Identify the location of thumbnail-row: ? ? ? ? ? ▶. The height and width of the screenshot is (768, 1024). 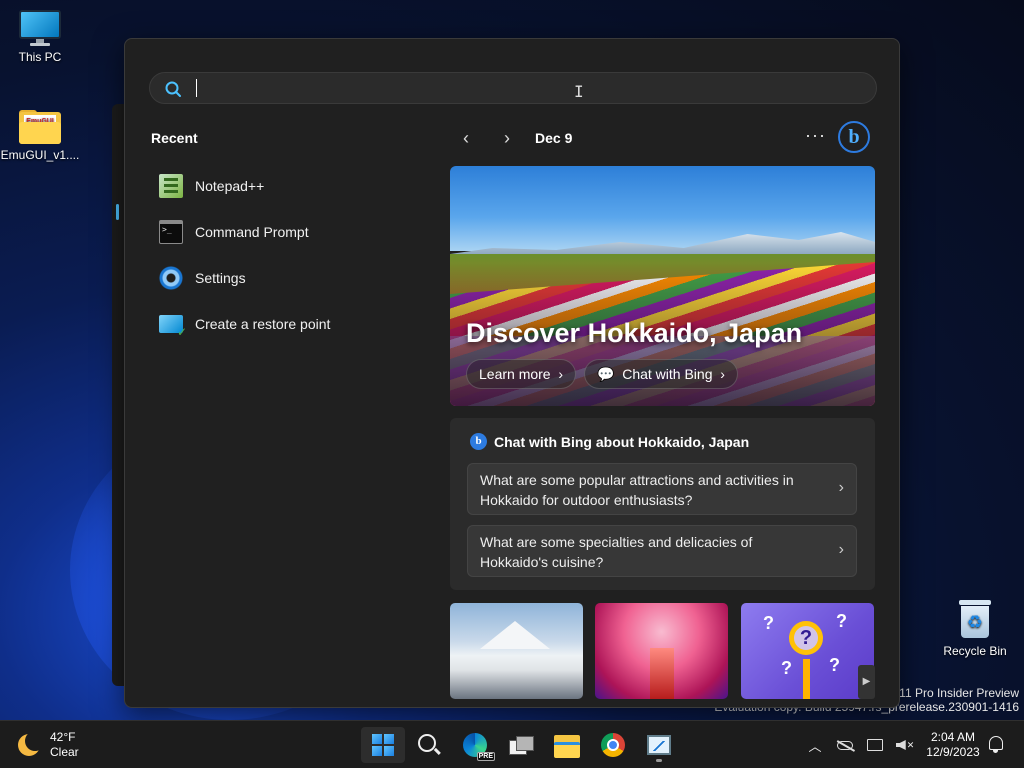
(662, 653).